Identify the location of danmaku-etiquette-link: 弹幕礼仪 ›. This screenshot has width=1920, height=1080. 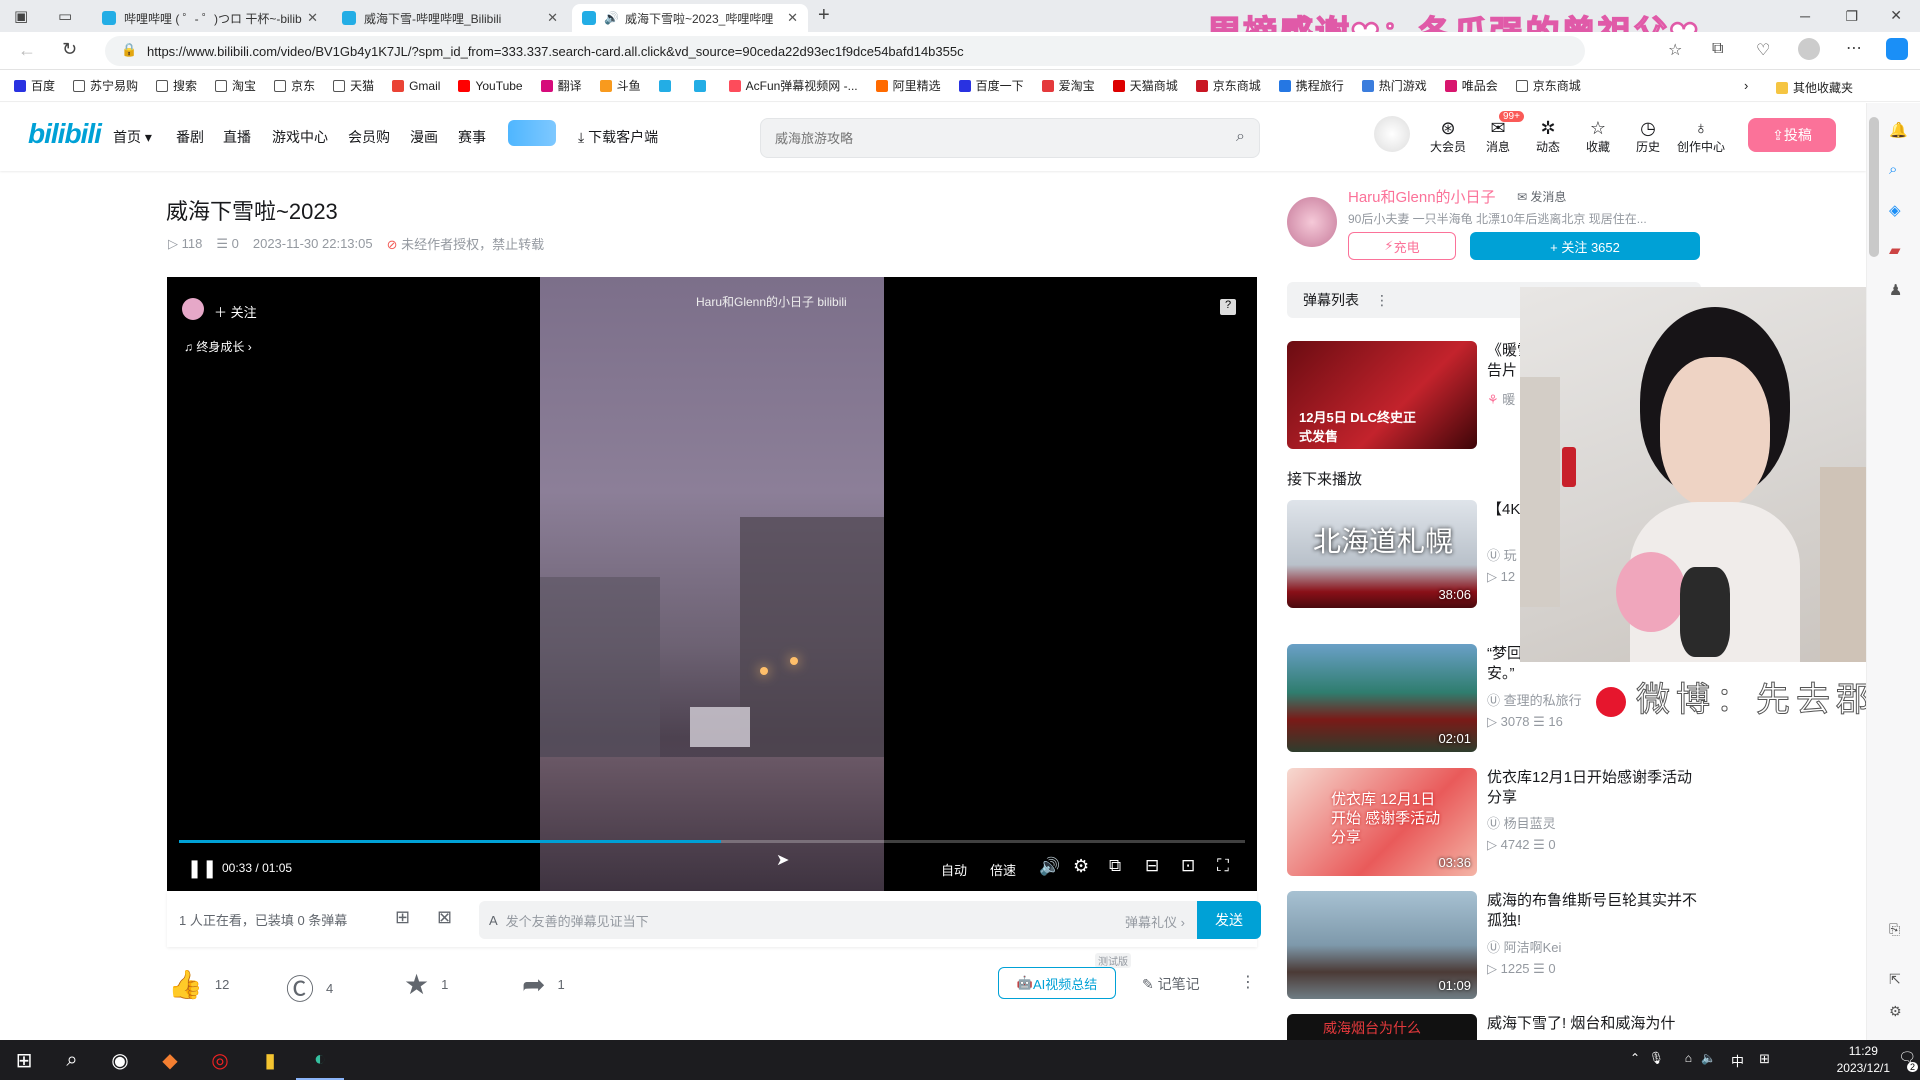
(1155, 921).